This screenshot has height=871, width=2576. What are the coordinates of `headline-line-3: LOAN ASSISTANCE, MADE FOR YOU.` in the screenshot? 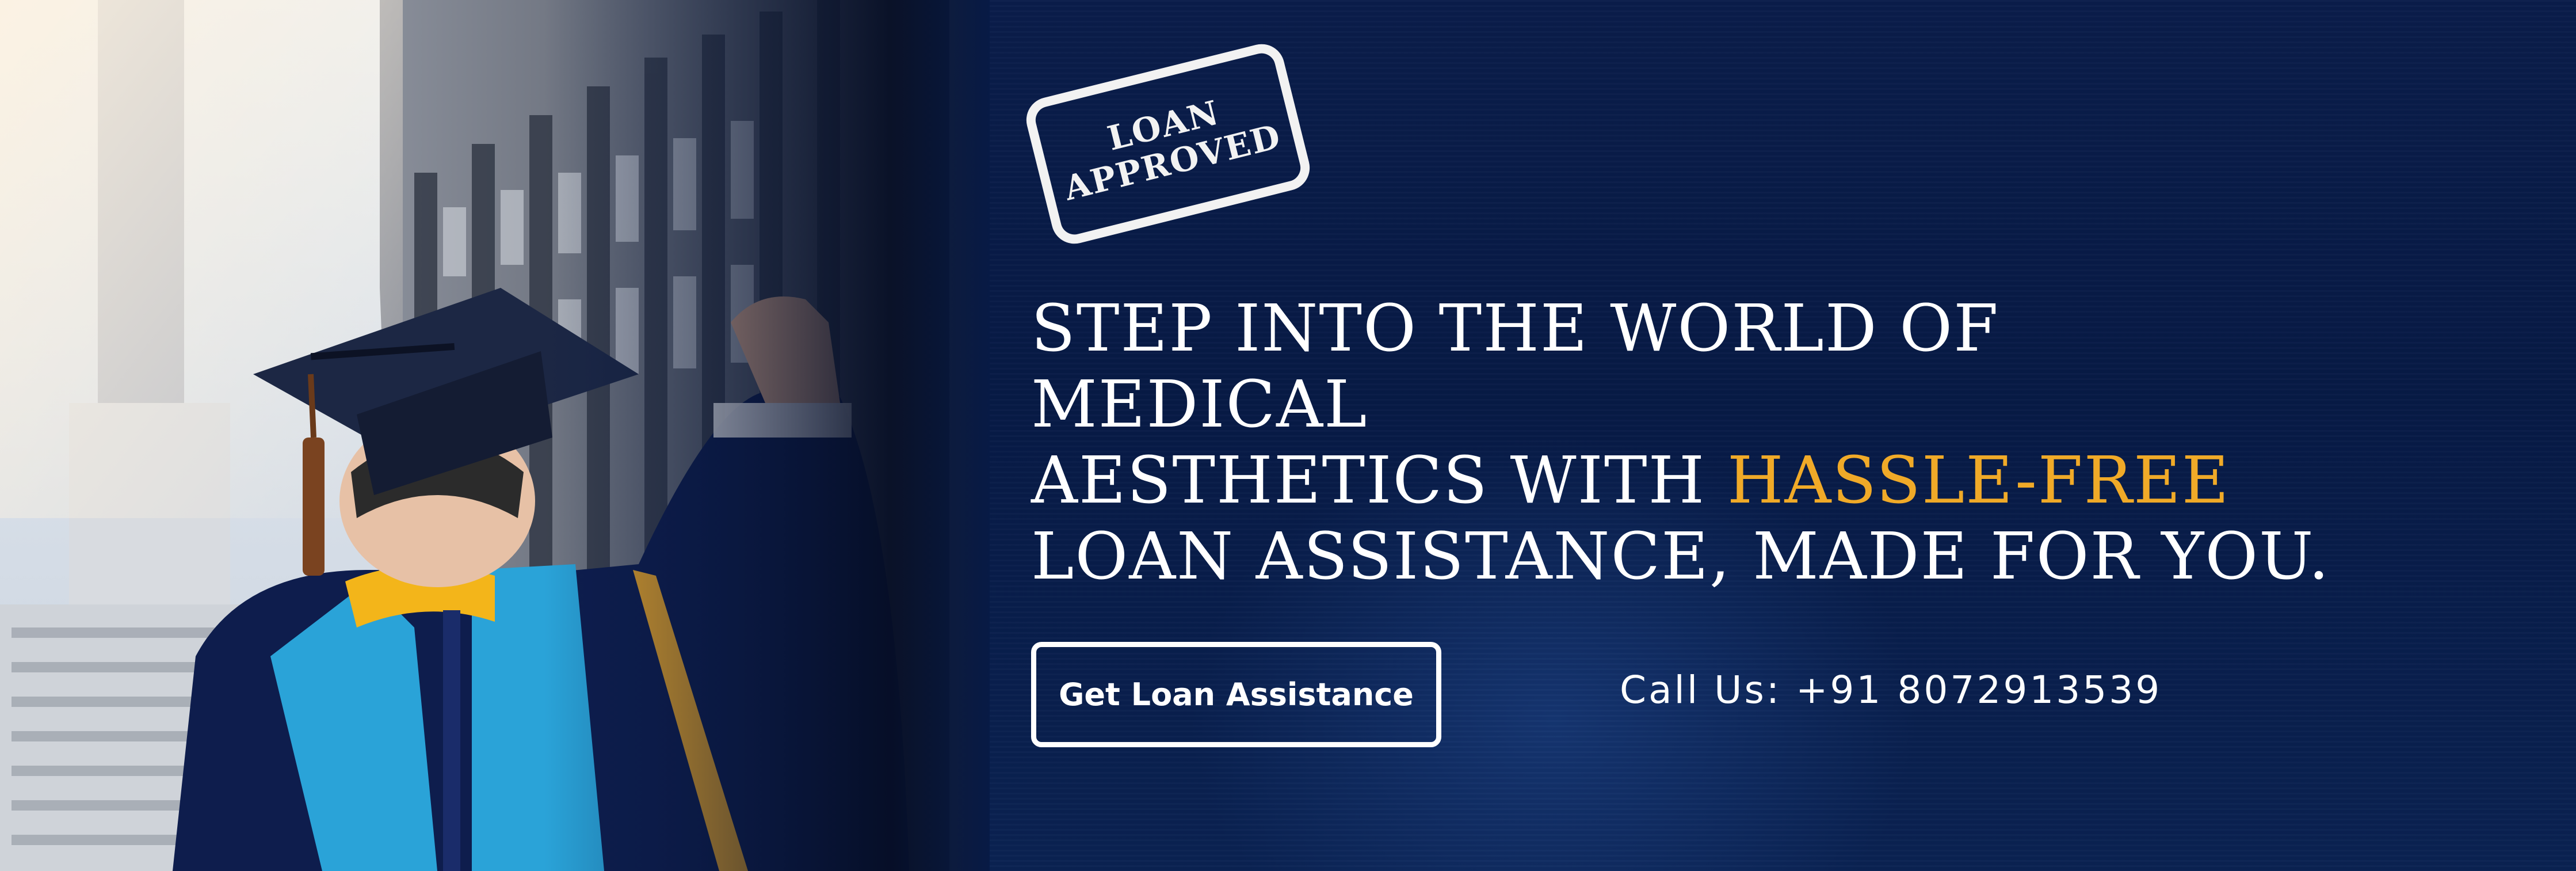 It's located at (1680, 556).